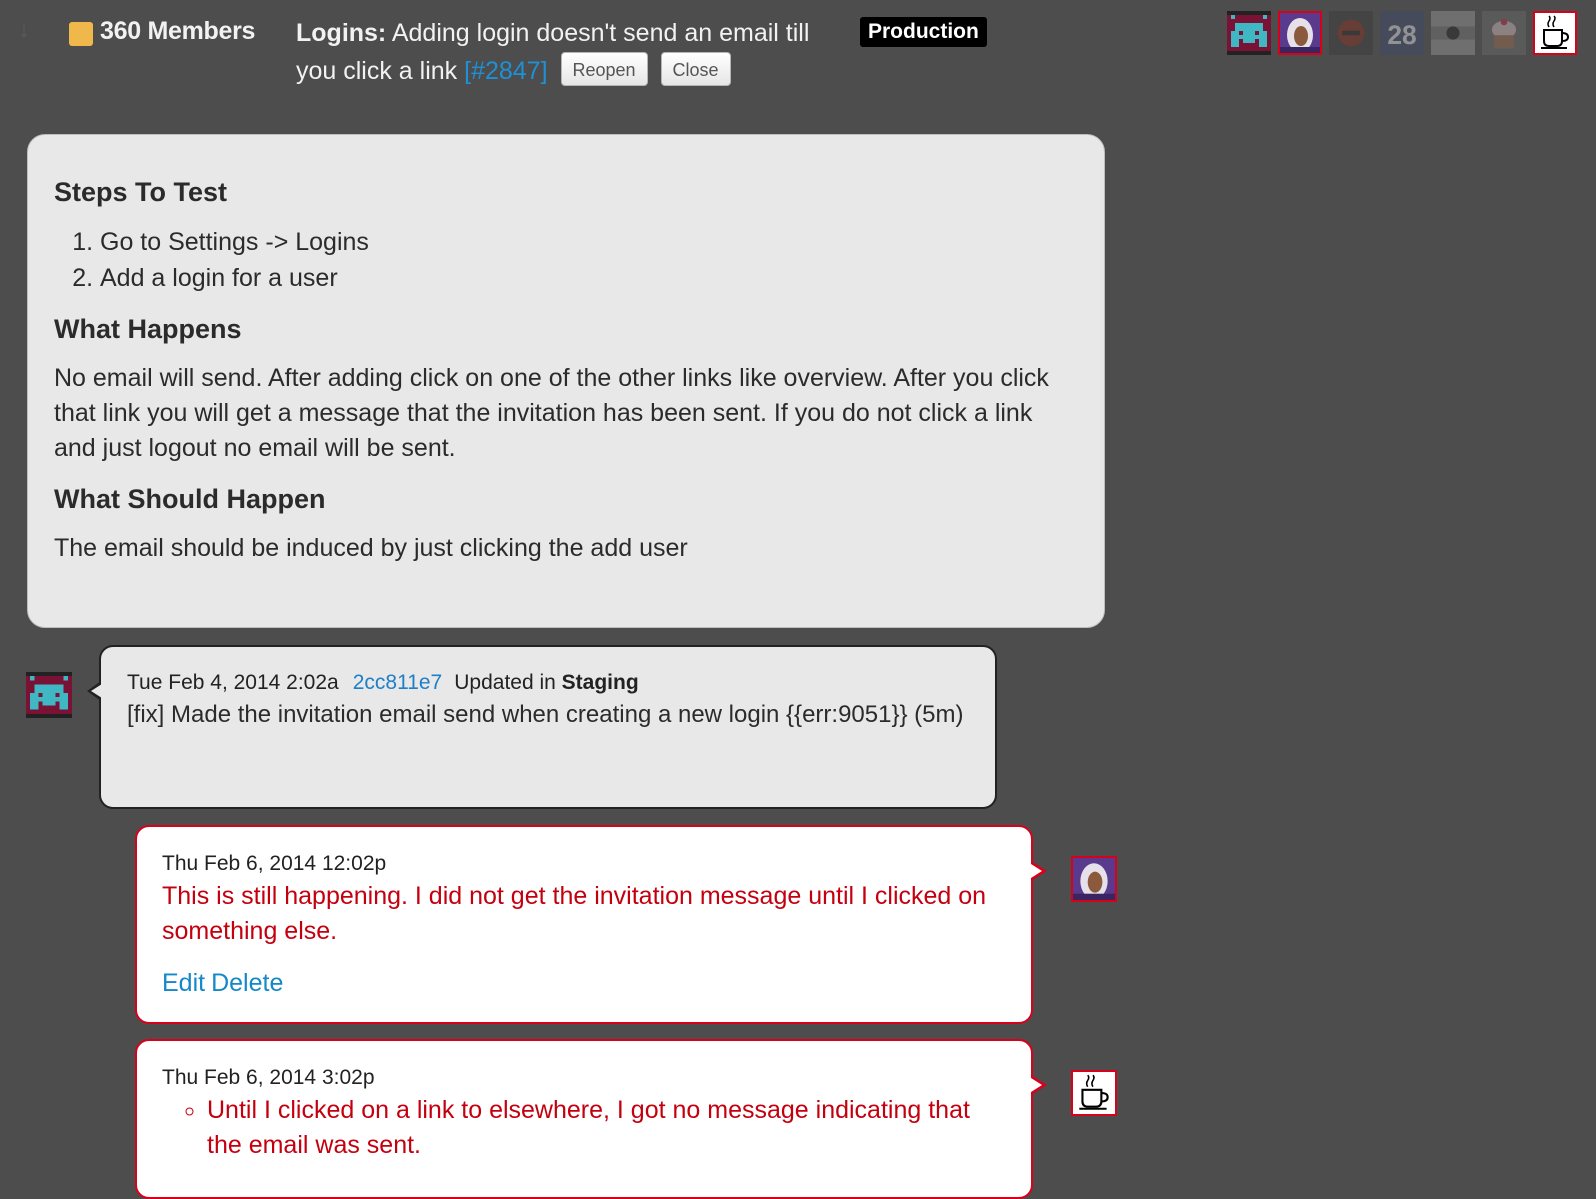 The image size is (1596, 1199). Describe the element at coordinates (183, 983) in the screenshot. I see `edit-comment-link: Edit` at that location.